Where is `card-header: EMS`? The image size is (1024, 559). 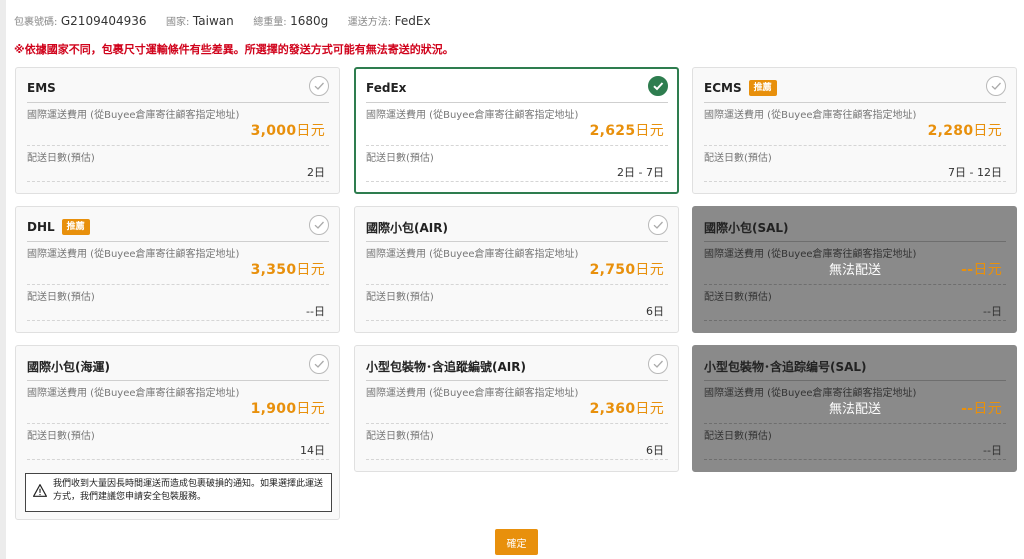 card-header: EMS is located at coordinates (178, 87).